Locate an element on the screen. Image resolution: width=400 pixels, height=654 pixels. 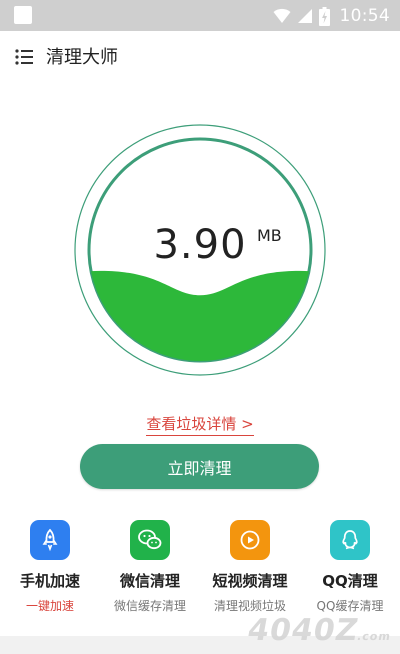
feature-subtitle: 微信缓存清理 is located at coordinates (149, 606).